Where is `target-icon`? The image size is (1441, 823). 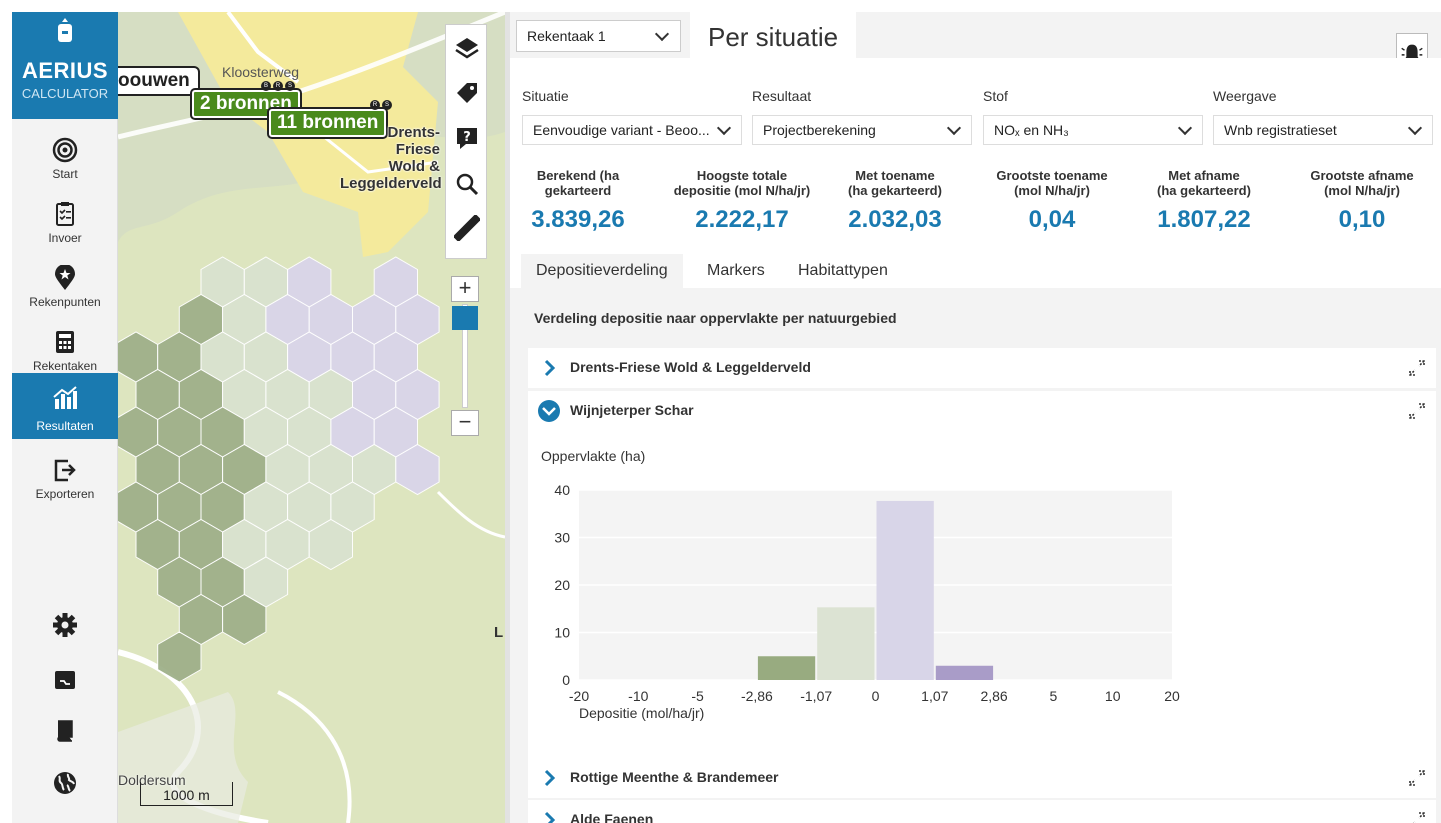 target-icon is located at coordinates (65, 150).